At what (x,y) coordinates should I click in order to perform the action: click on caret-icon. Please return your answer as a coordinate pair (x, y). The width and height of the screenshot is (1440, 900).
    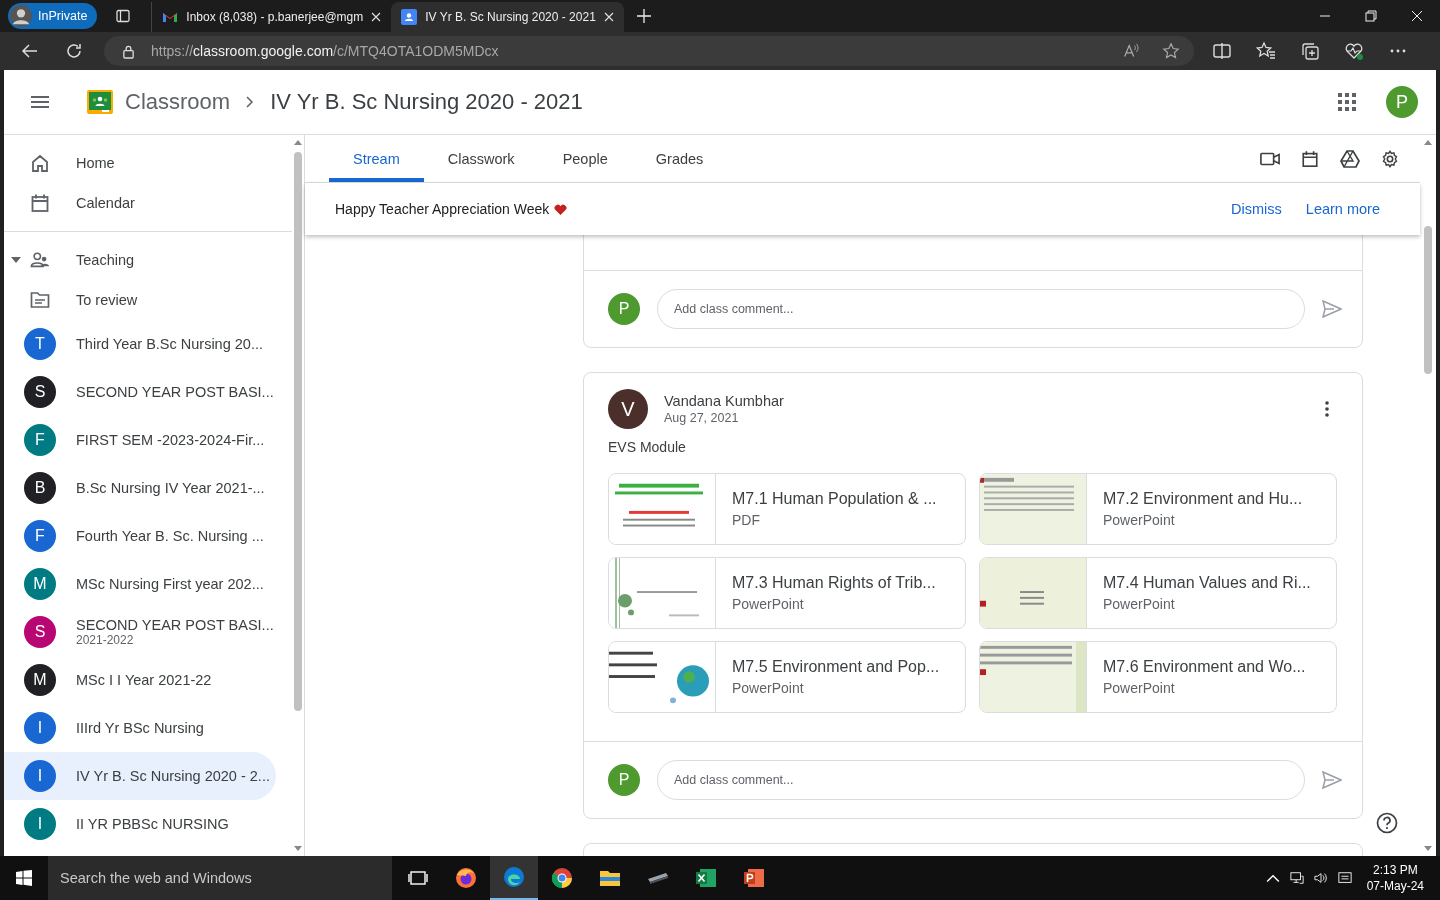
    Looking at the image, I should click on (16, 260).